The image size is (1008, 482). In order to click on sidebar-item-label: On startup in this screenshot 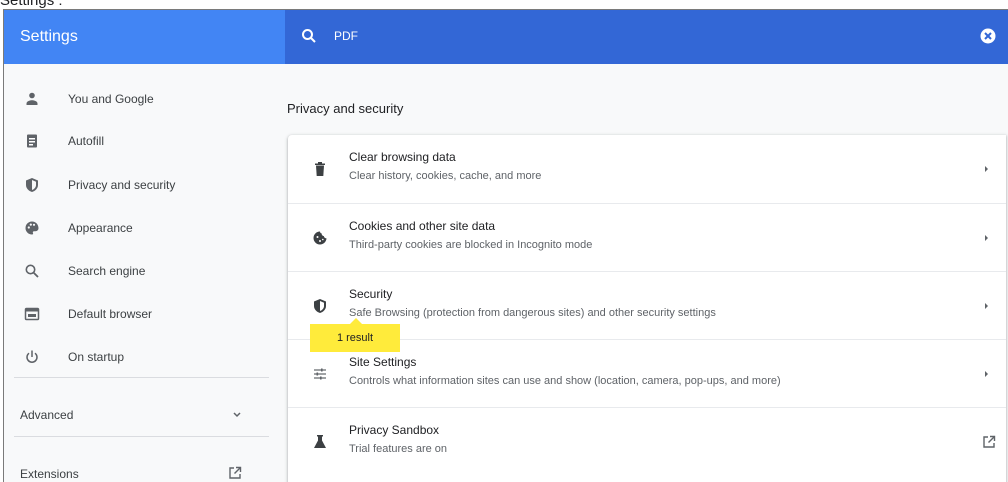, I will do `click(96, 357)`.